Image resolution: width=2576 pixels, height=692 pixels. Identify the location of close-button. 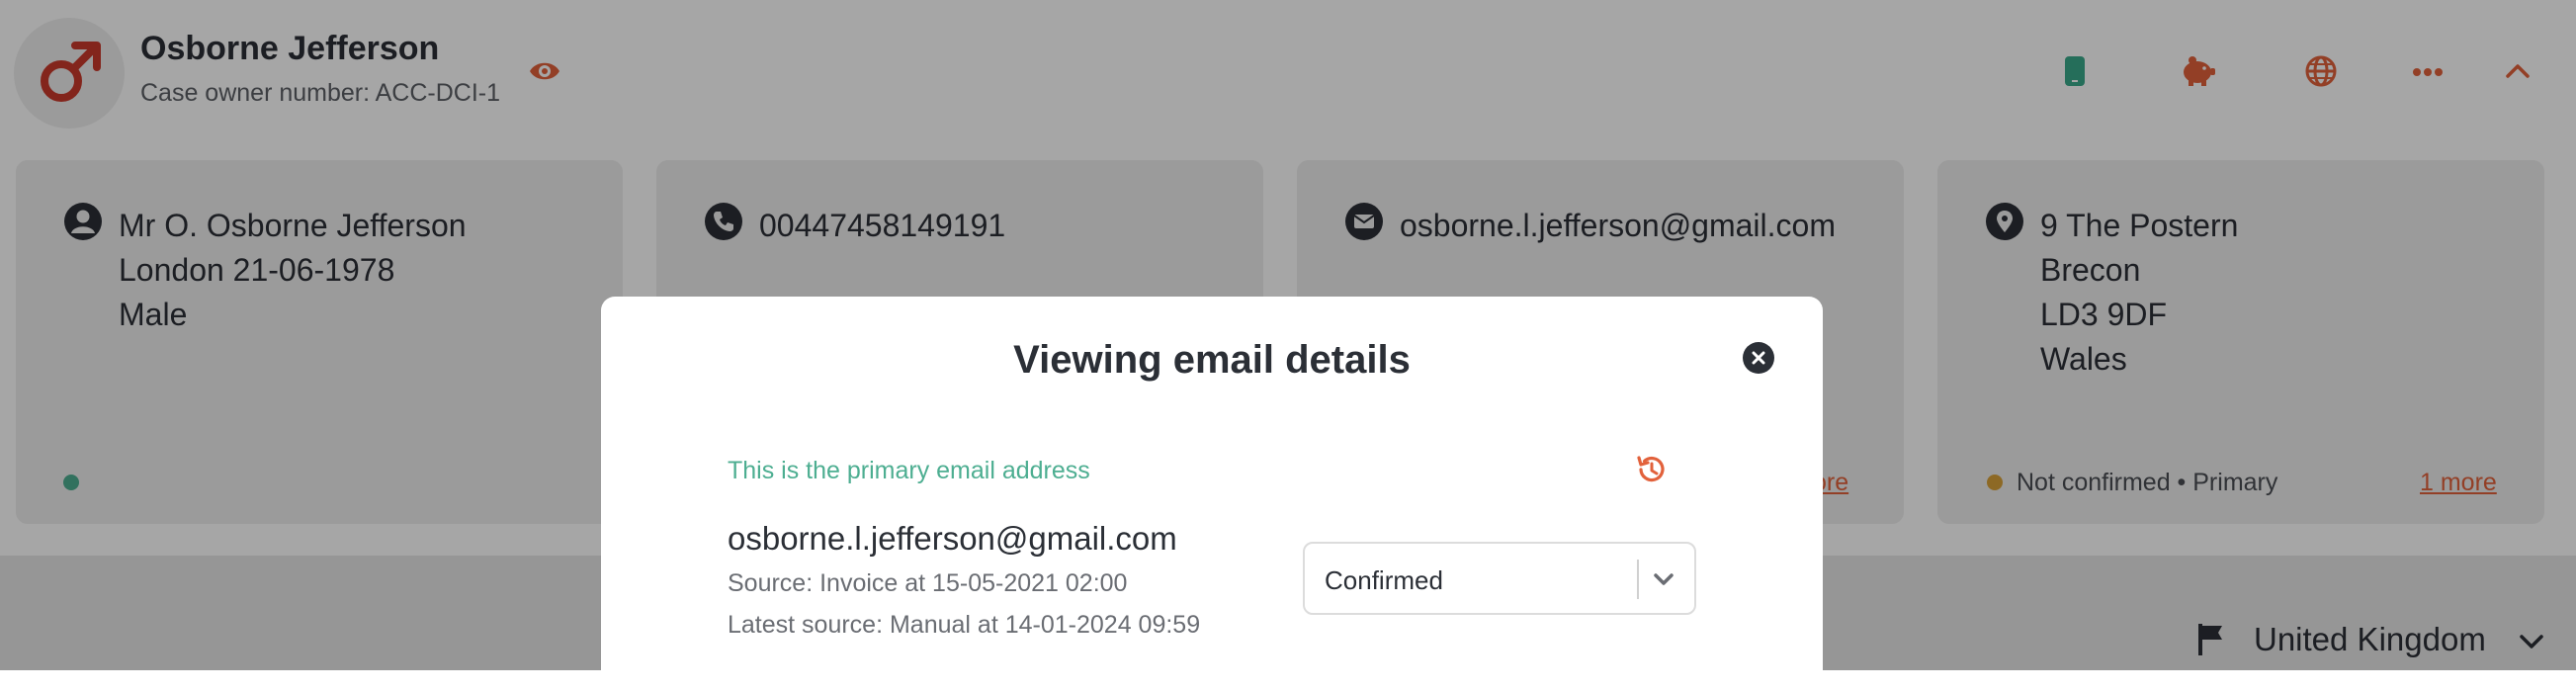
(1758, 358).